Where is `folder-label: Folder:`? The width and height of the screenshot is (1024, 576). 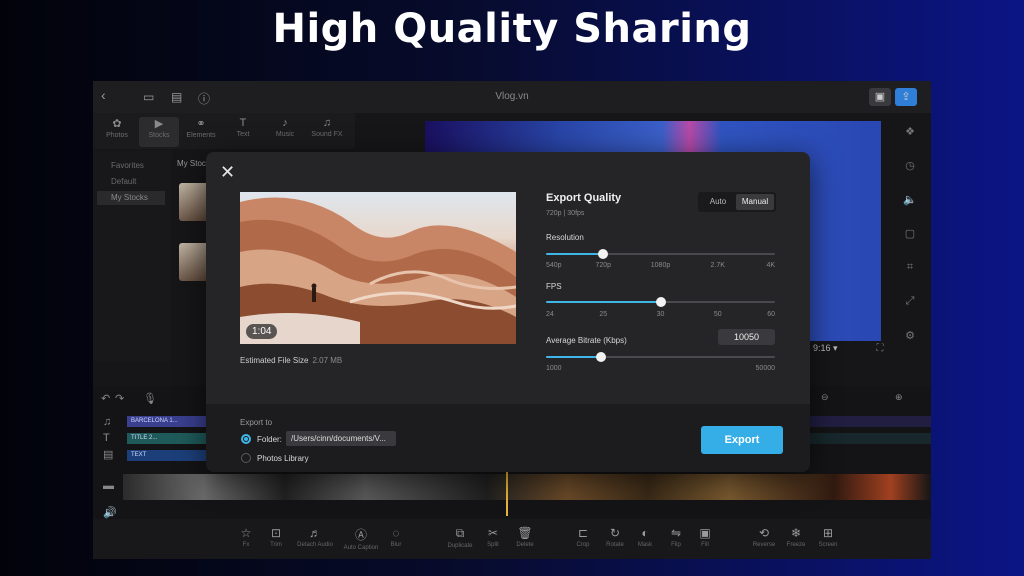
folder-label: Folder: is located at coordinates (269, 439).